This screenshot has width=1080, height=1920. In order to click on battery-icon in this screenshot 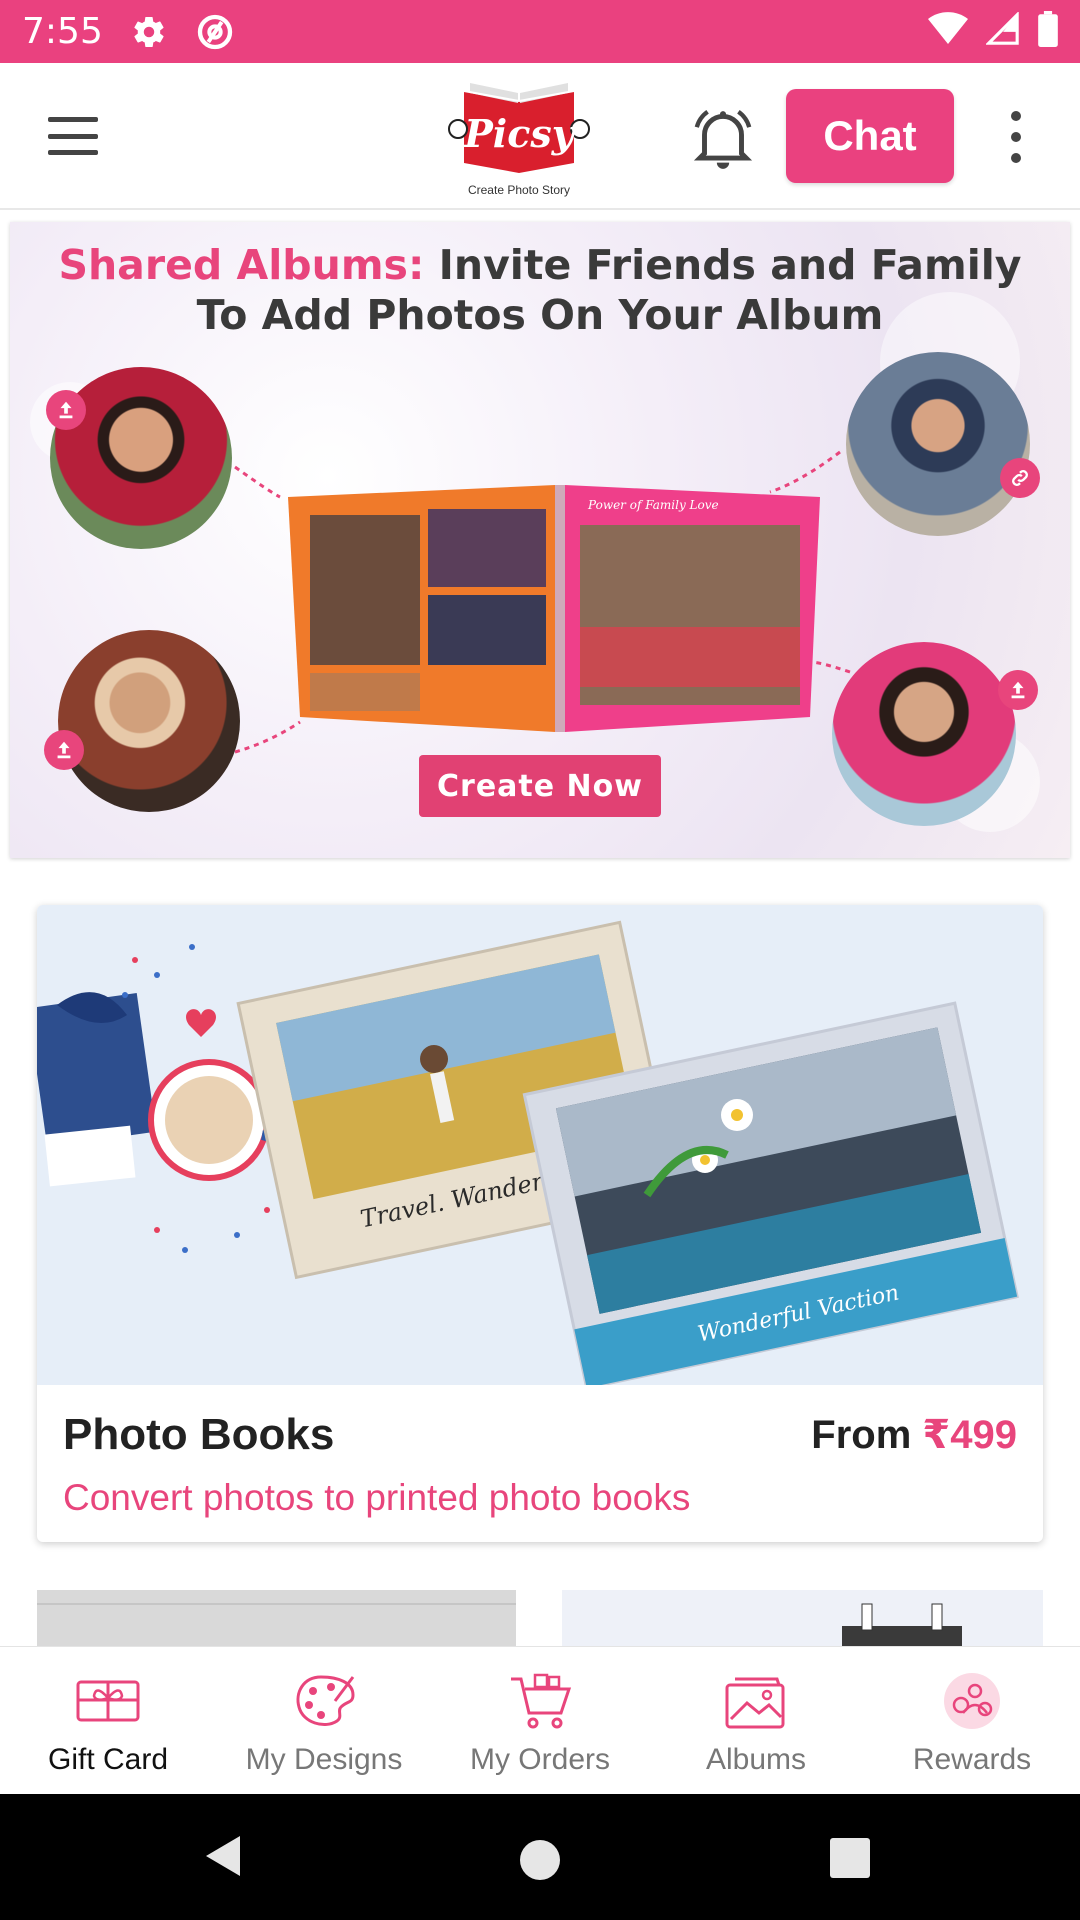, I will do `click(1048, 31)`.